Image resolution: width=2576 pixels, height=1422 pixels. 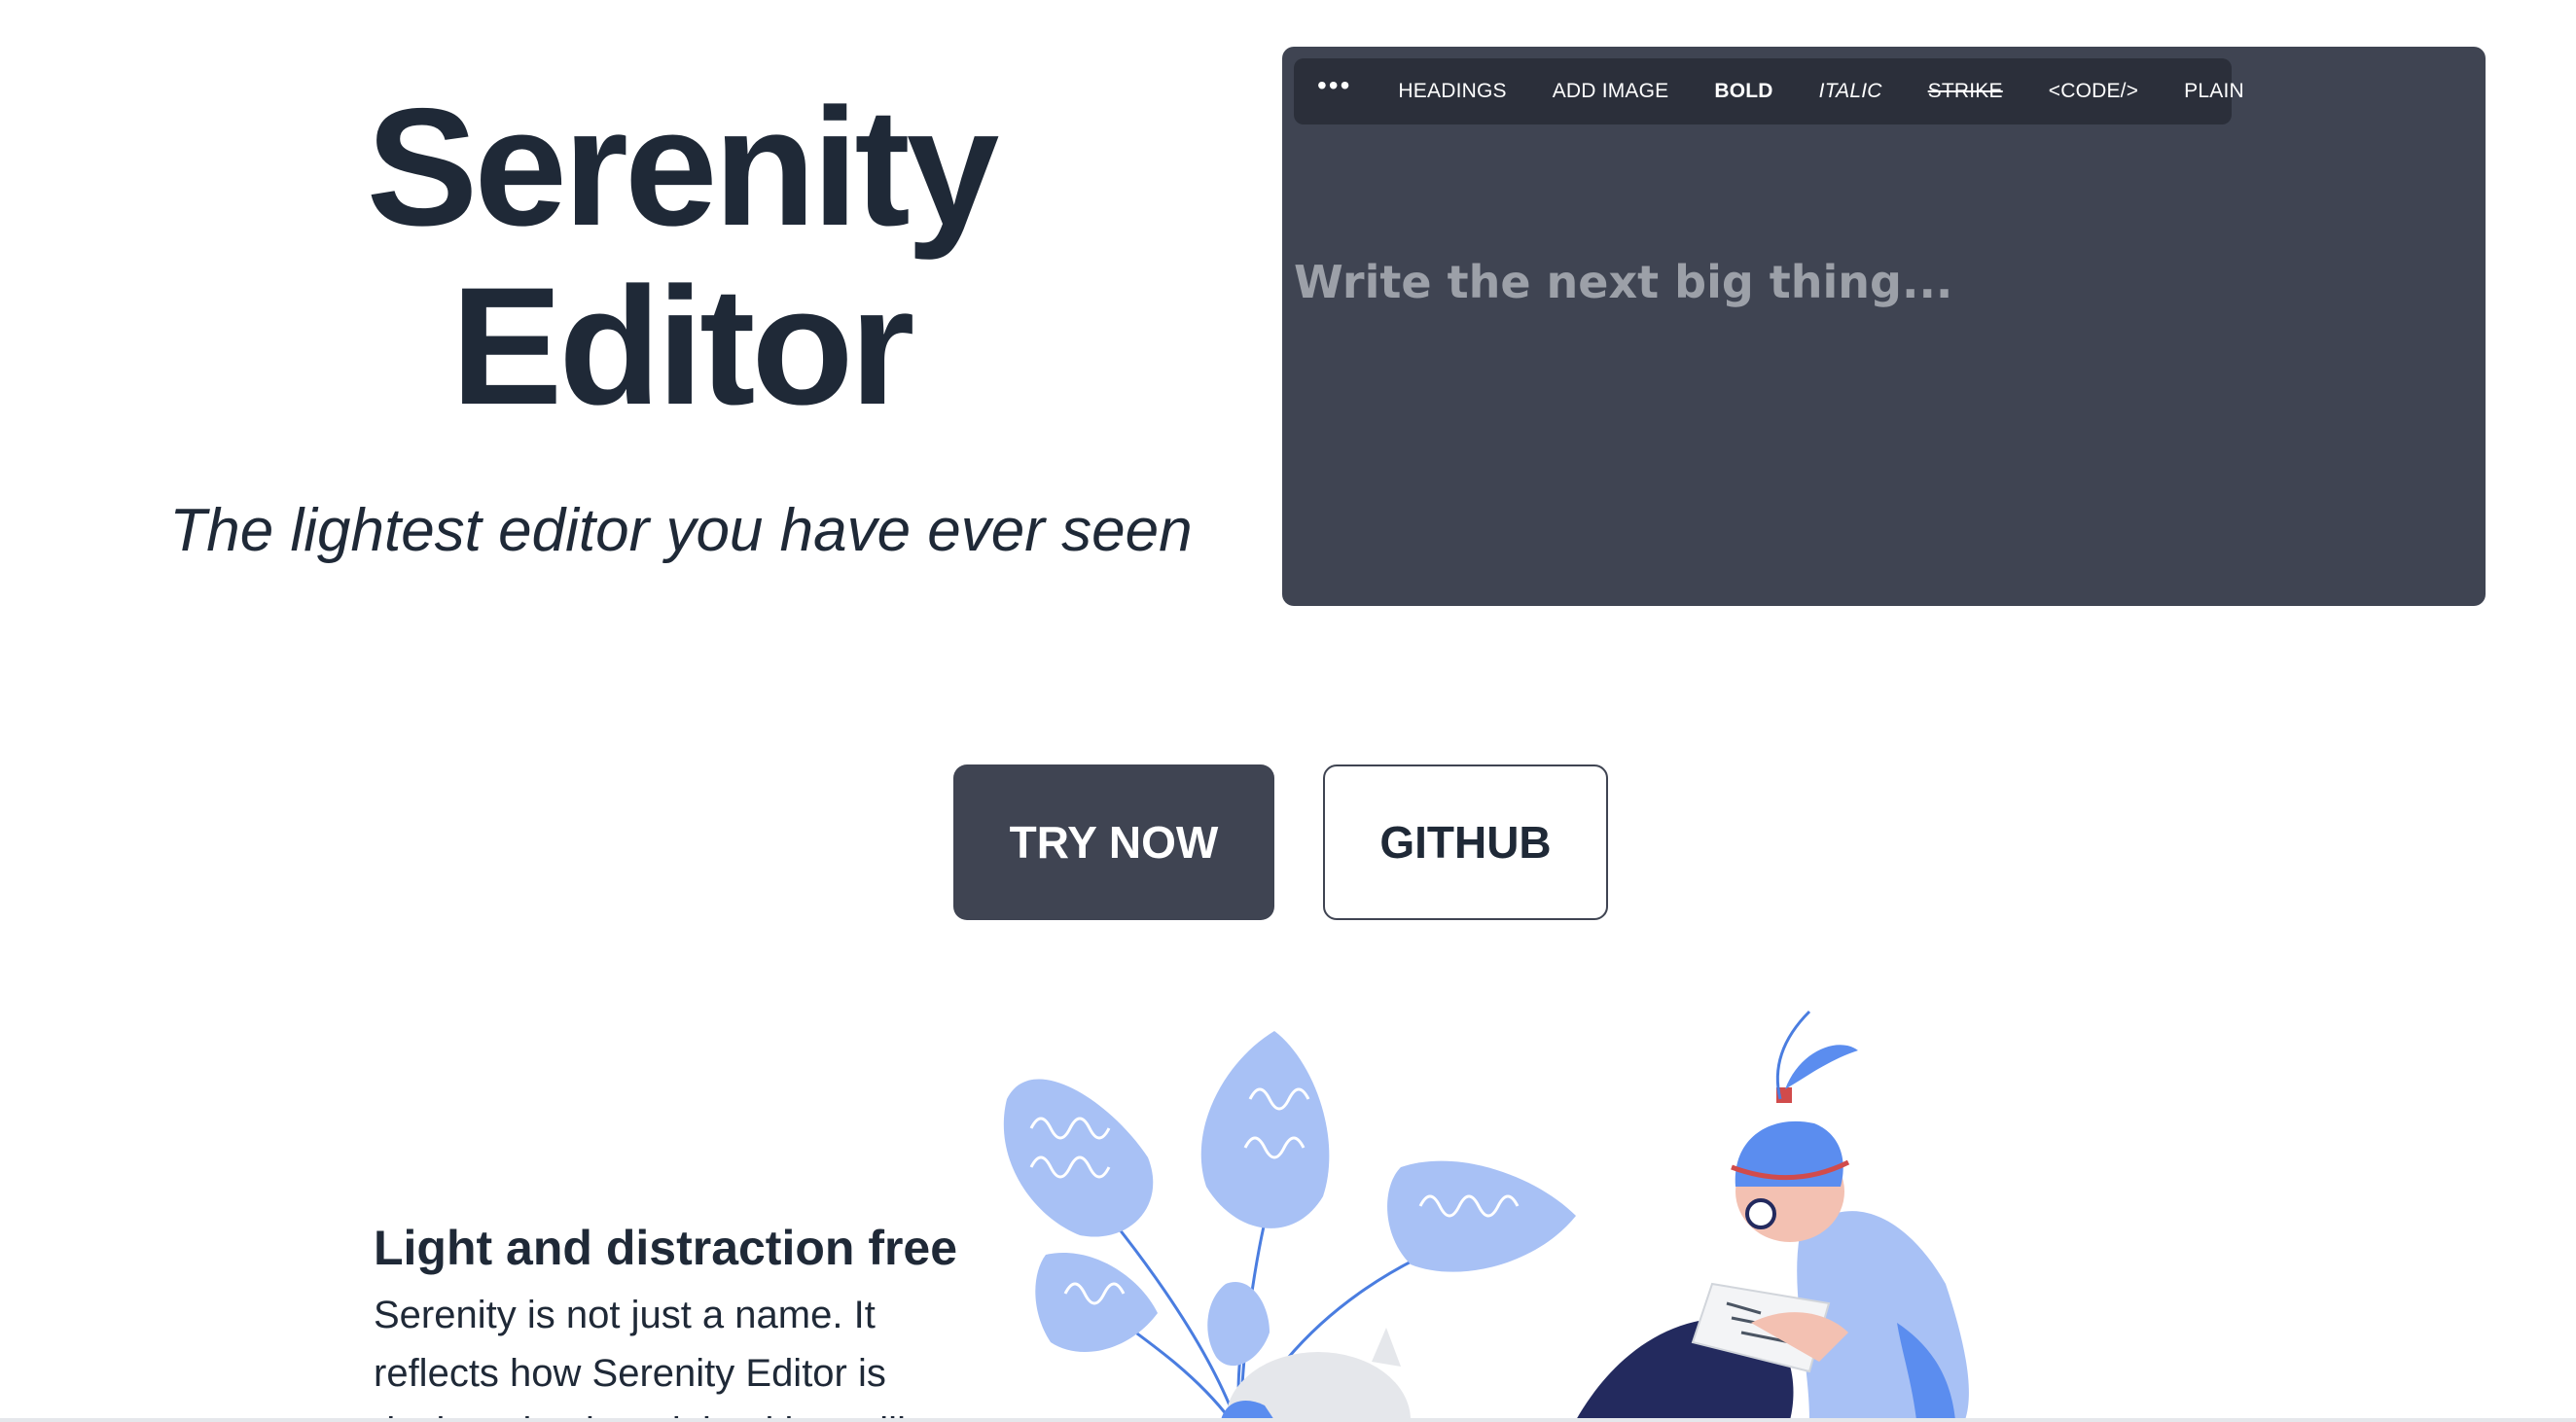 I want to click on reading-person-illustration, so click(x=1486, y=1215).